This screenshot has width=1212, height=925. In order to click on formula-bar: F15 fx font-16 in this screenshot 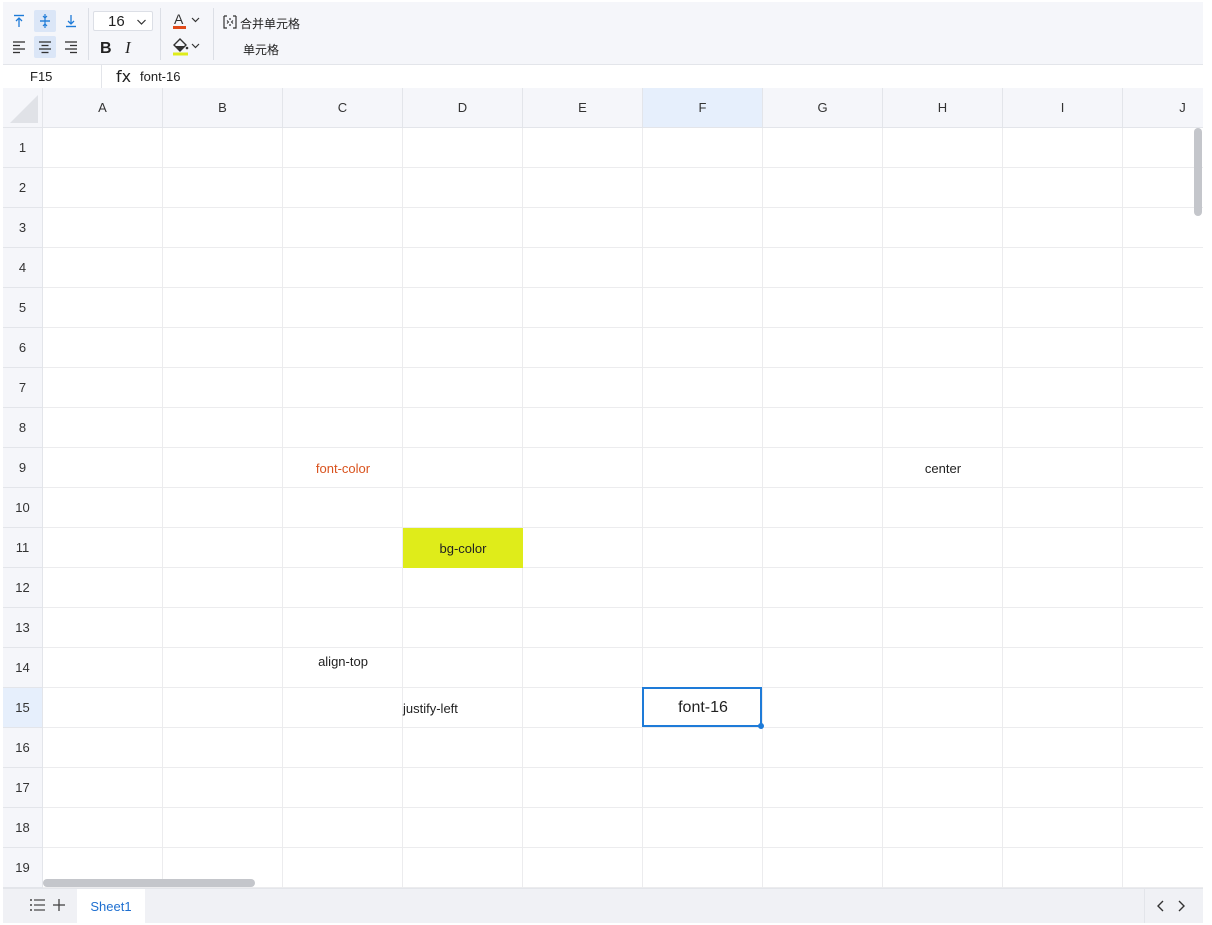, I will do `click(603, 77)`.